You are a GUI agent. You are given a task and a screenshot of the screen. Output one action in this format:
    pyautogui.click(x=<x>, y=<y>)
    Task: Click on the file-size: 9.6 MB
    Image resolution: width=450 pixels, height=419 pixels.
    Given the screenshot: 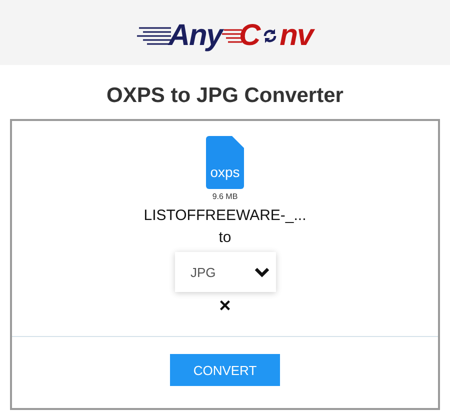 What is the action you would take?
    pyautogui.click(x=225, y=196)
    